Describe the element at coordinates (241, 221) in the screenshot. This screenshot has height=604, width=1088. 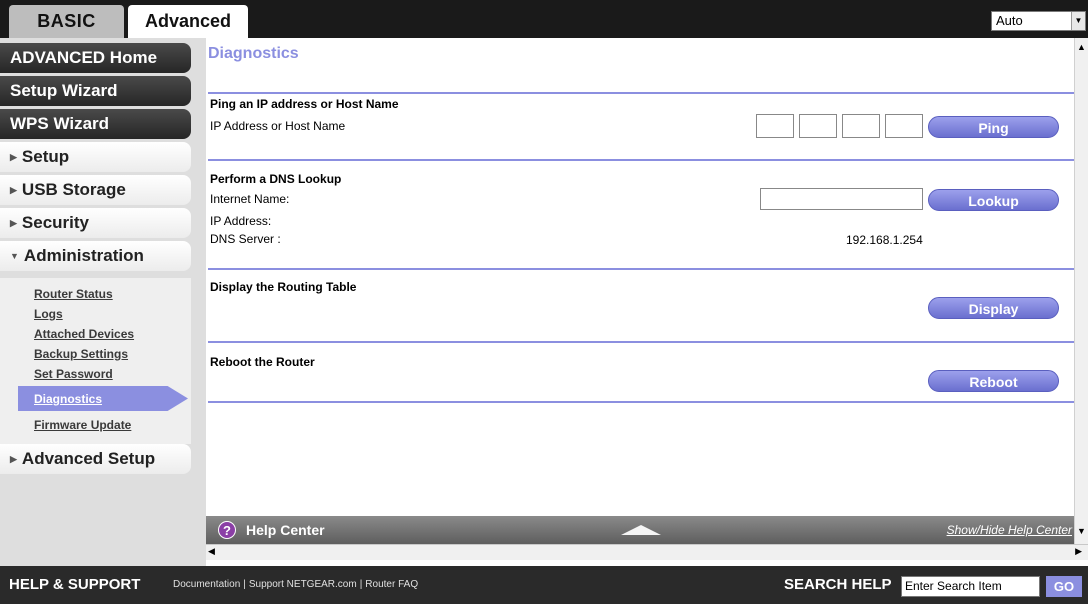
I see `dns-ip-label: IP Address:` at that location.